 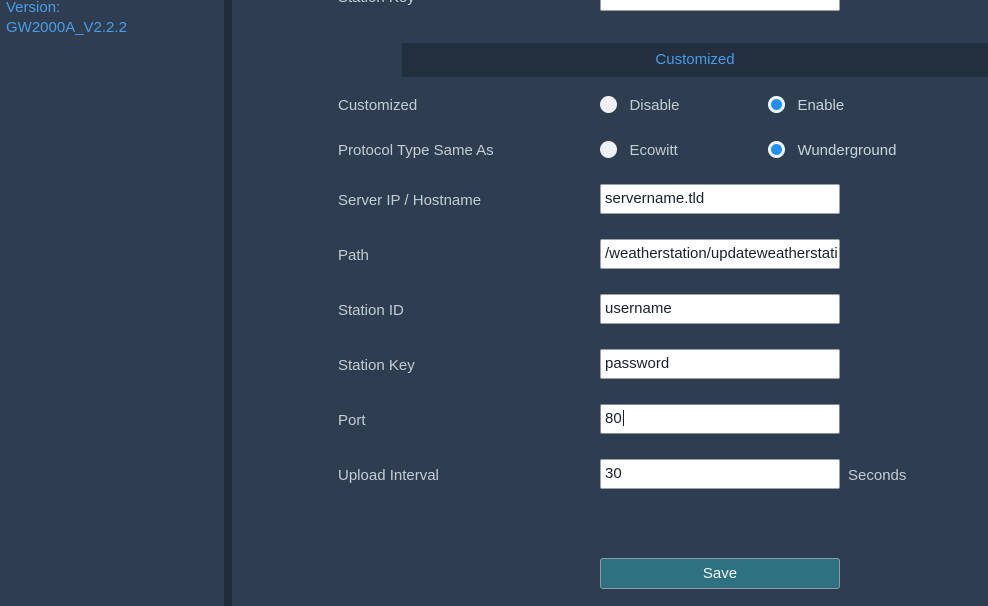 I want to click on station-id-label: Station ID, so click(x=371, y=310).